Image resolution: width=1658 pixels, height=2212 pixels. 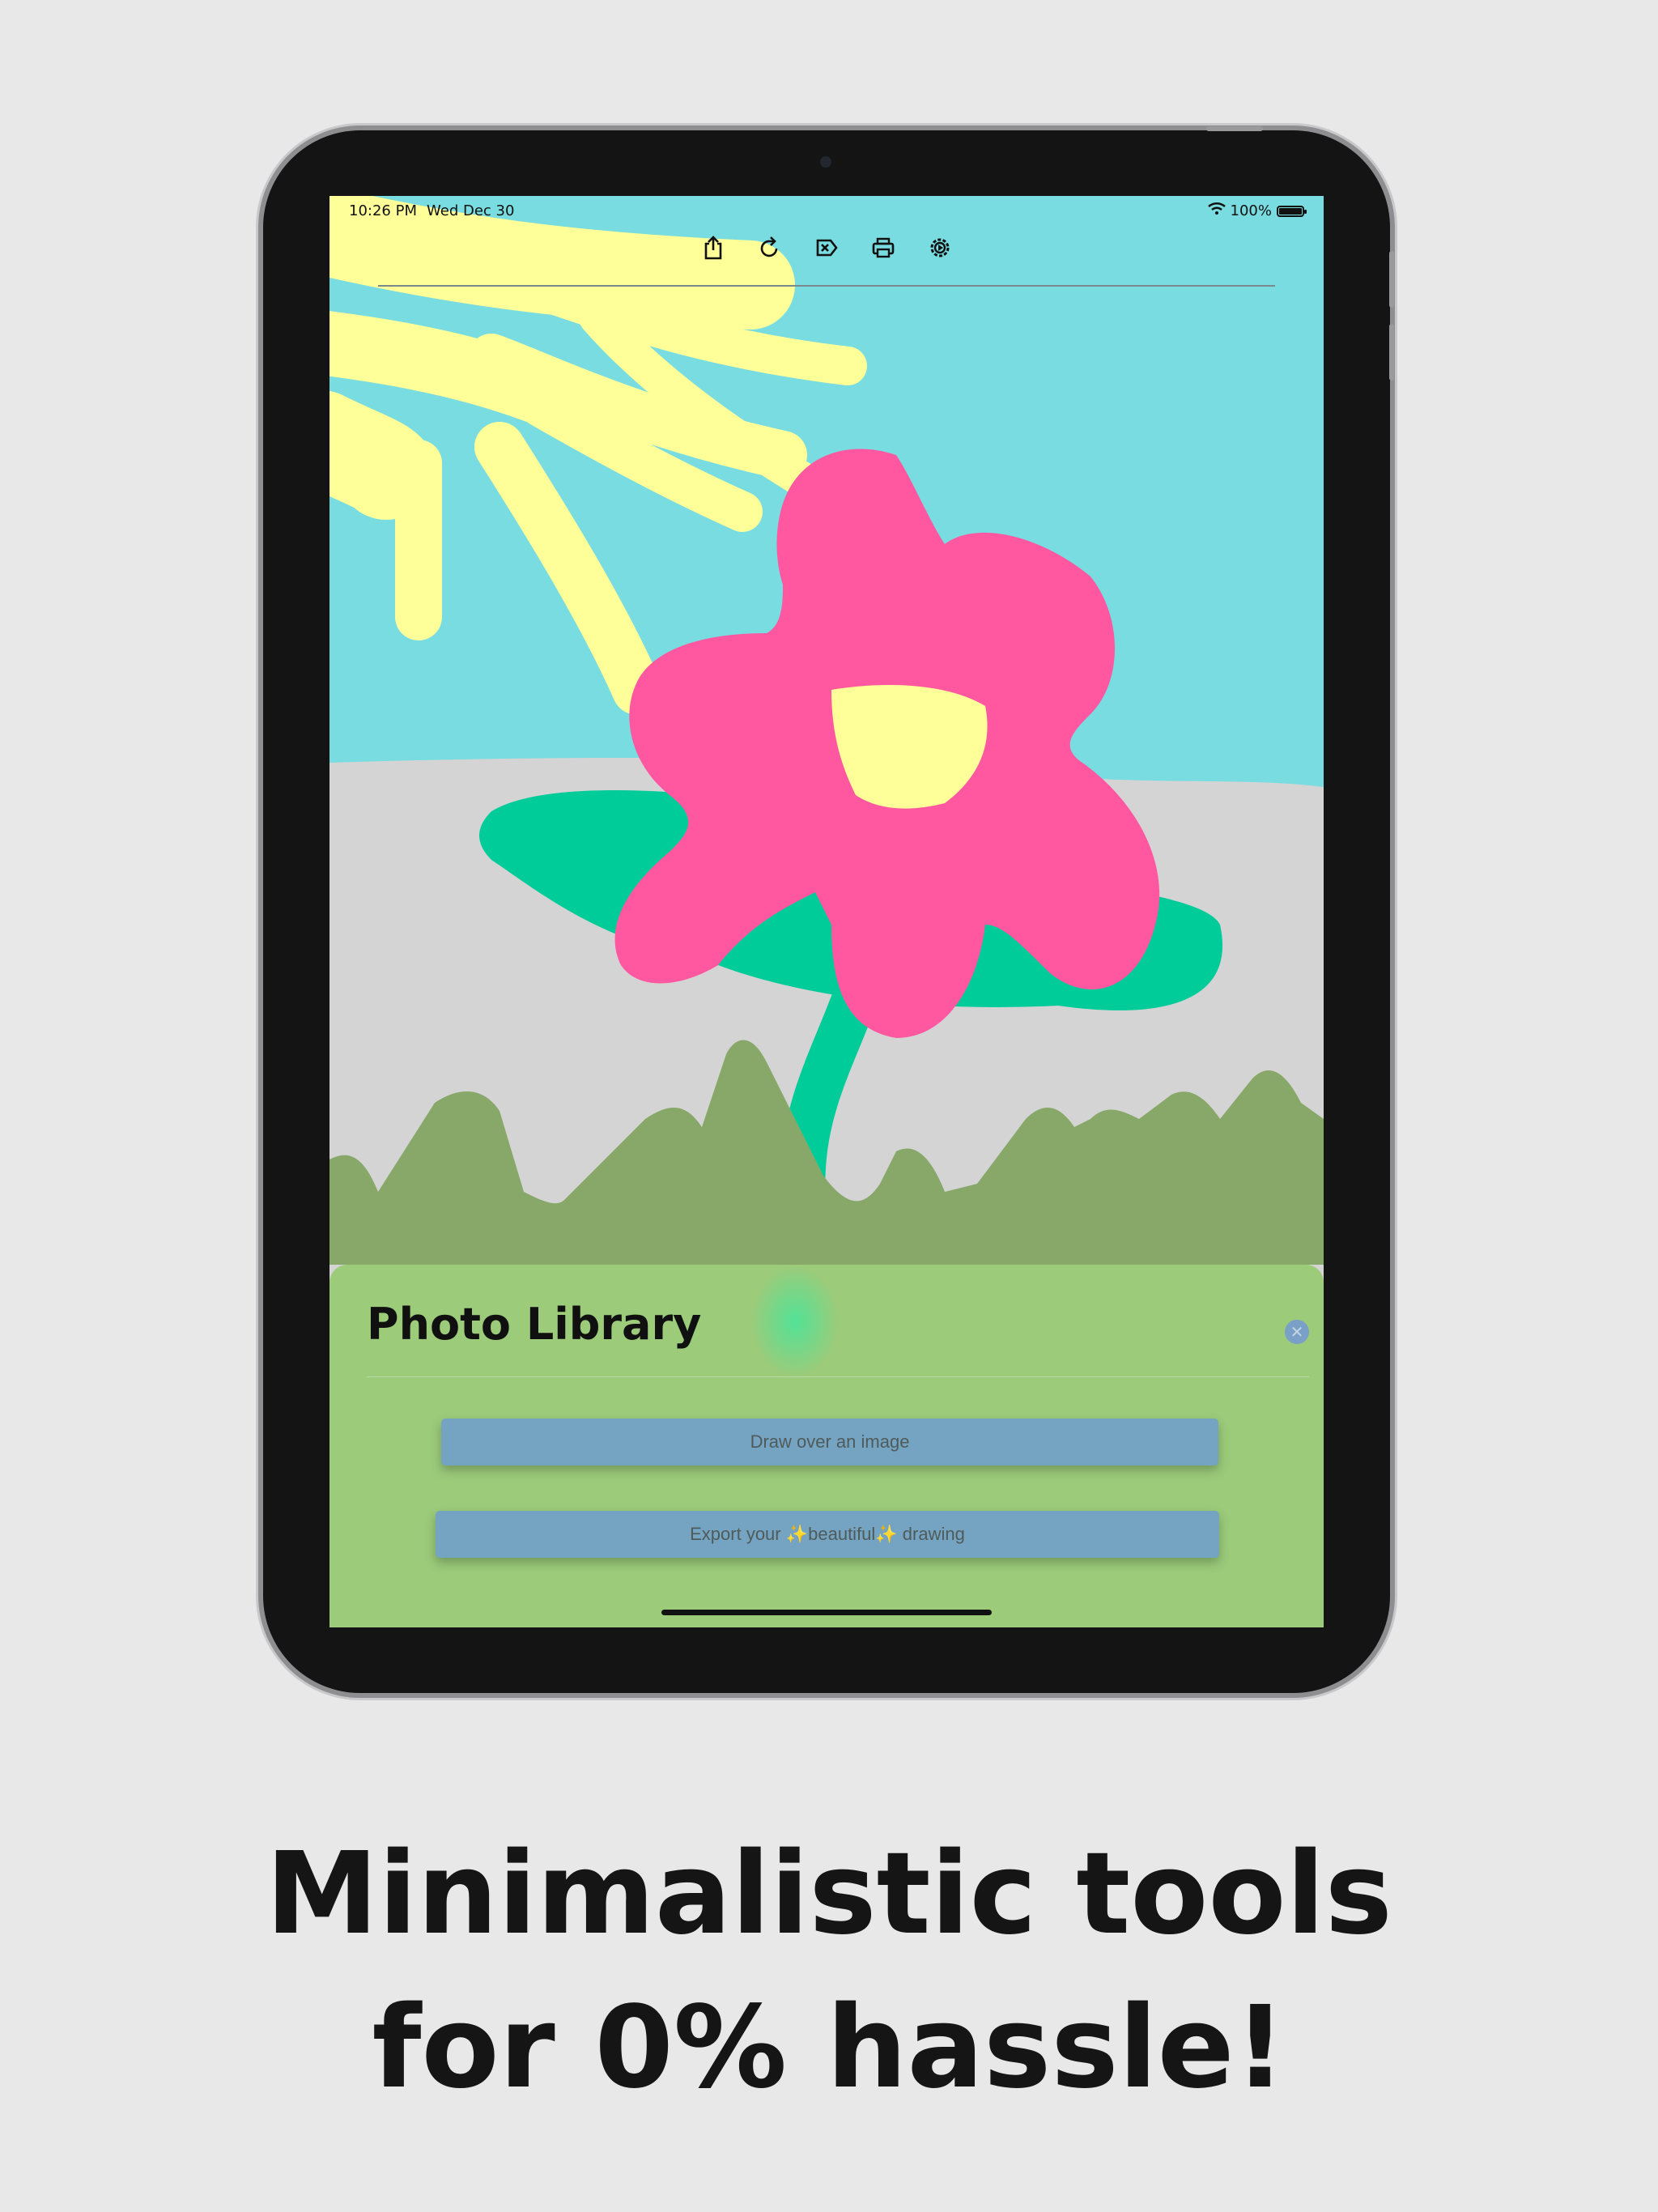 What do you see at coordinates (829, 1894) in the screenshot?
I see `tagline-line-1: Minimalistic tools` at bounding box center [829, 1894].